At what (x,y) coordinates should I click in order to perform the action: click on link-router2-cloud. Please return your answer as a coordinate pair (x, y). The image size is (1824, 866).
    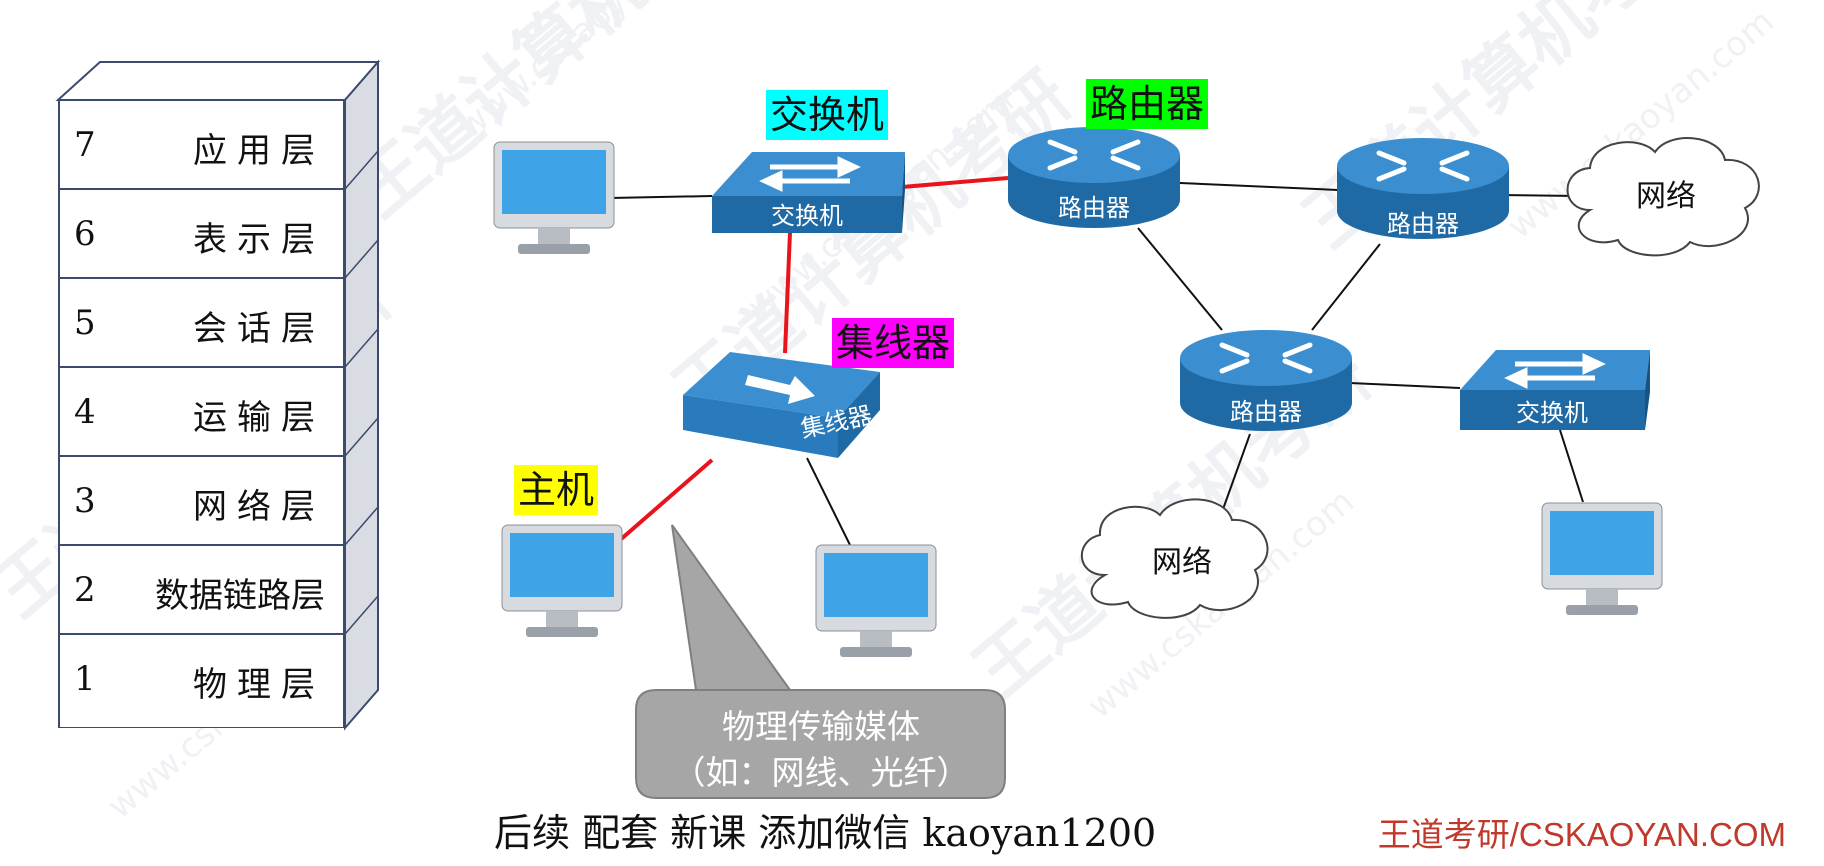
    Looking at the image, I should click on (1539, 195).